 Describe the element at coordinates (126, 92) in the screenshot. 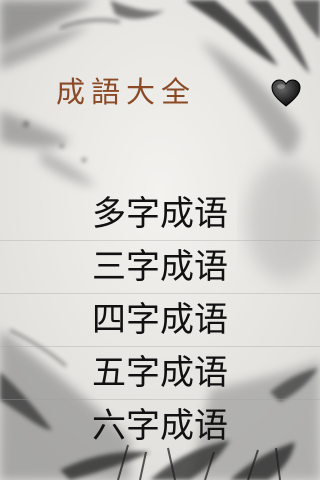

I see `app-title: 成語大全` at that location.